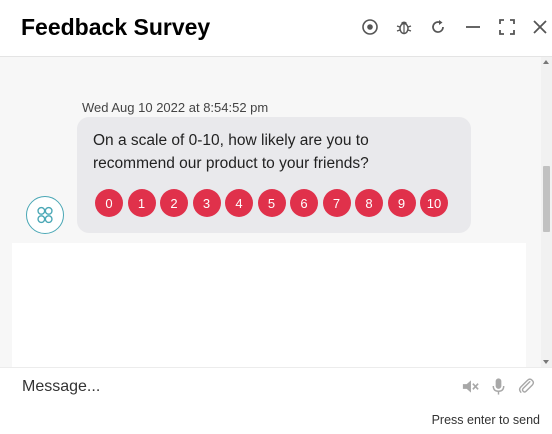 The image size is (552, 434). What do you see at coordinates (175, 107) in the screenshot?
I see `message-timestamp: Wed Aug 10 2022 at 8:54:52 pm` at bounding box center [175, 107].